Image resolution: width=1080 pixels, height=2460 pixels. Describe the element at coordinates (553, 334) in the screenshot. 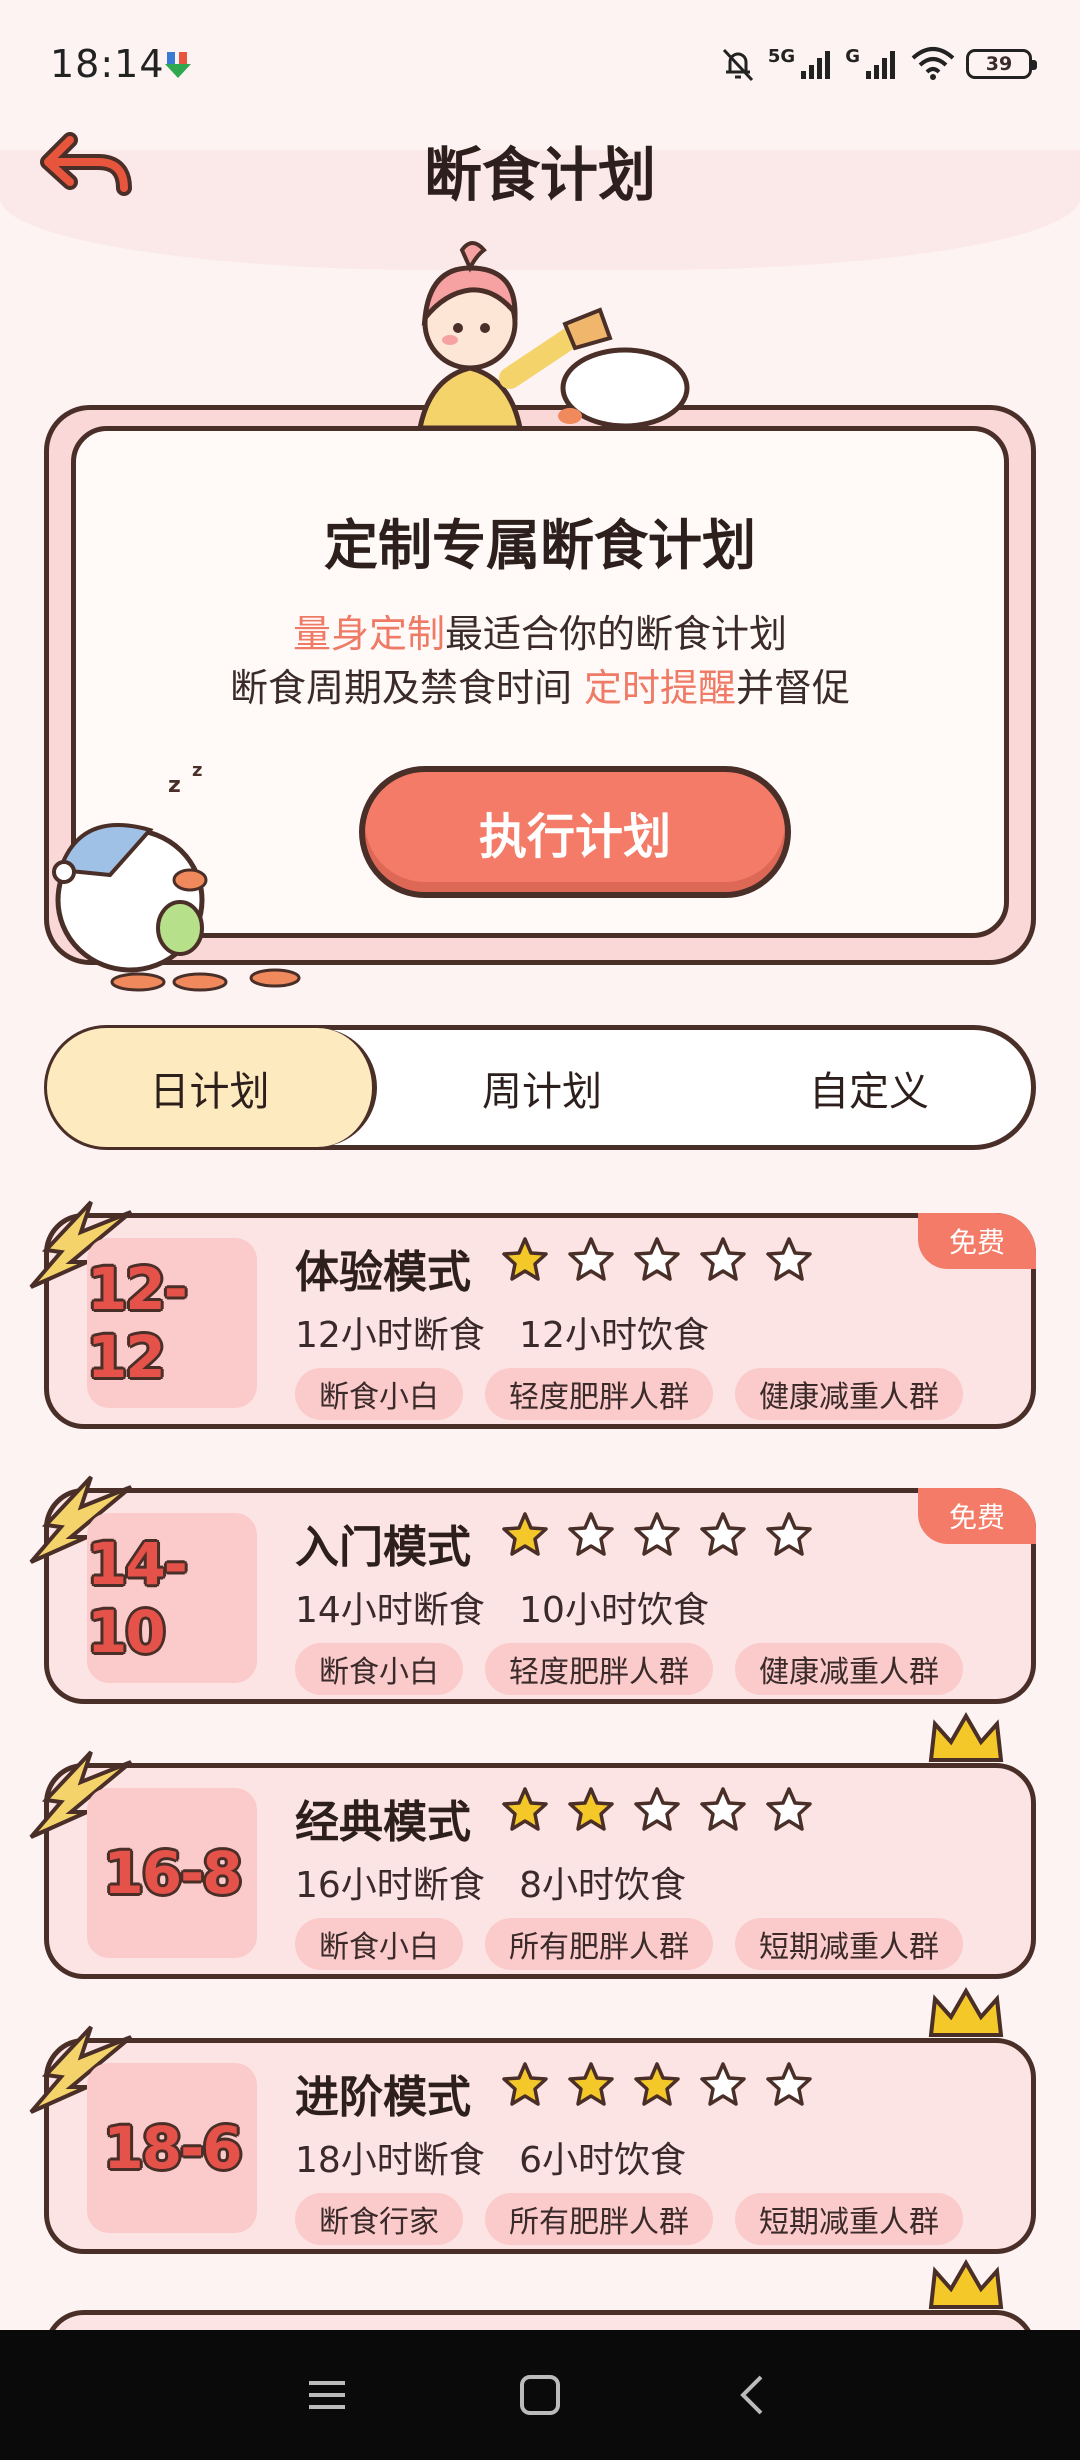

I see `chef-girl-illustration` at that location.